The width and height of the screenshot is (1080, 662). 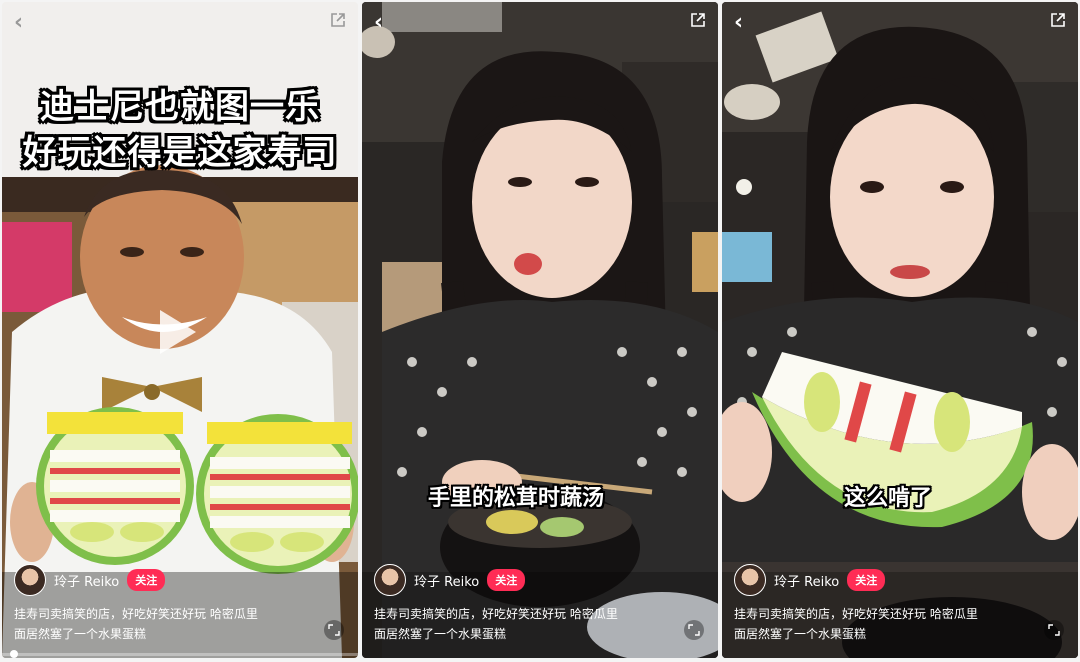 What do you see at coordinates (180, 654) in the screenshot?
I see `progress-bar` at bounding box center [180, 654].